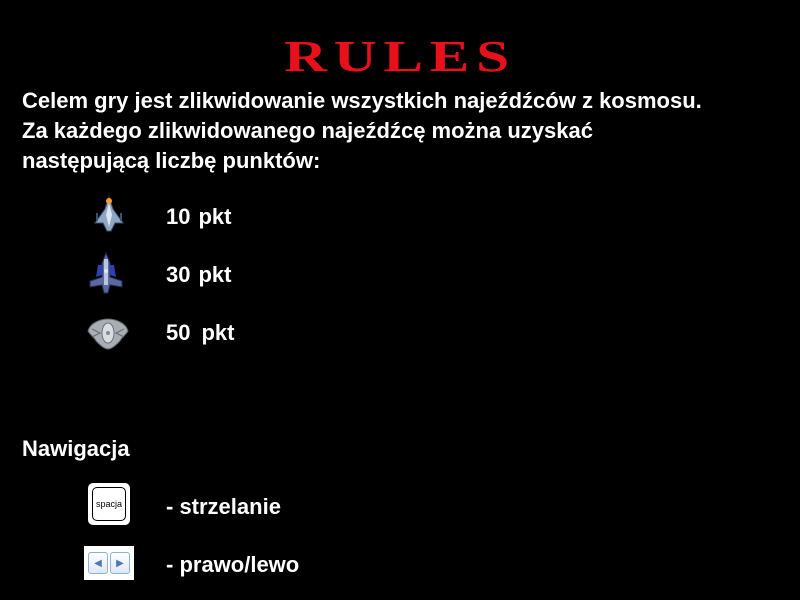 Image resolution: width=800 pixels, height=600 pixels. I want to click on move-instruction: - prawo/lewo, so click(233, 564).